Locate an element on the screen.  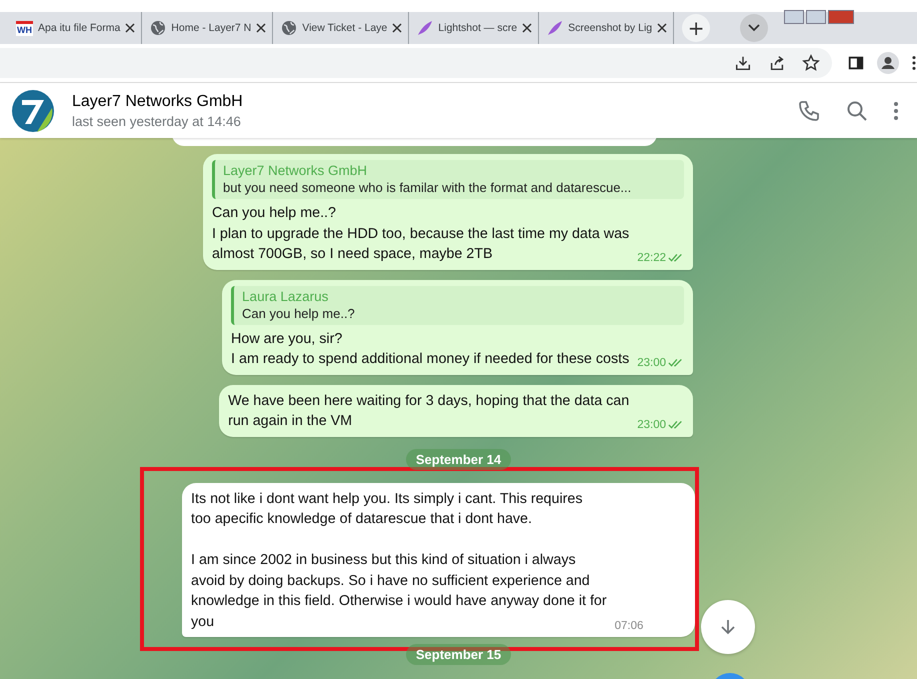
chevron-down-icon is located at coordinates (754, 28).